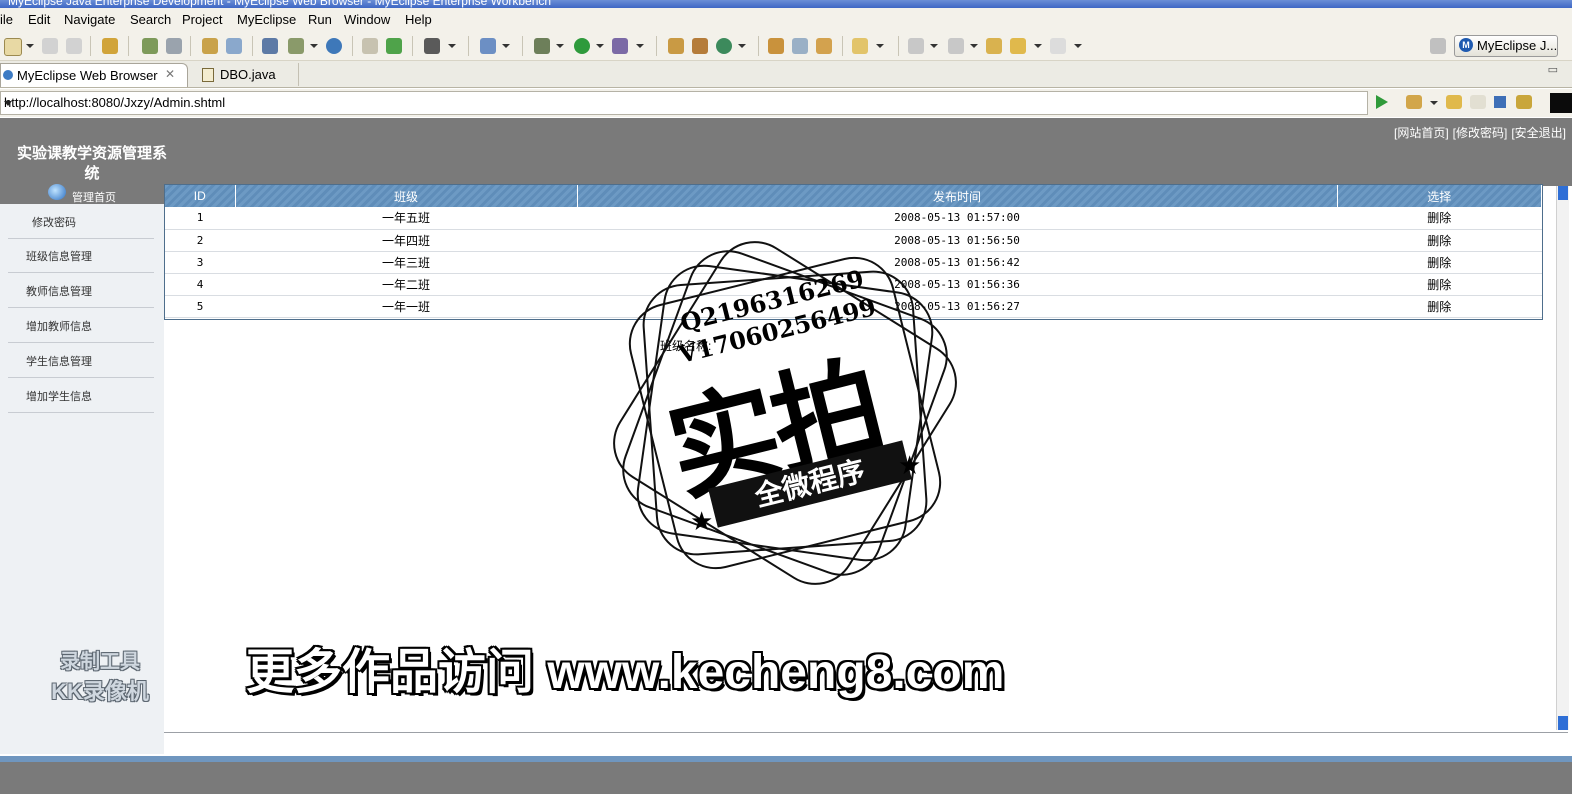 This screenshot has height=794, width=1572. Describe the element at coordinates (243, 74) in the screenshot. I see `tab-dbo-java: DBO.java` at that location.